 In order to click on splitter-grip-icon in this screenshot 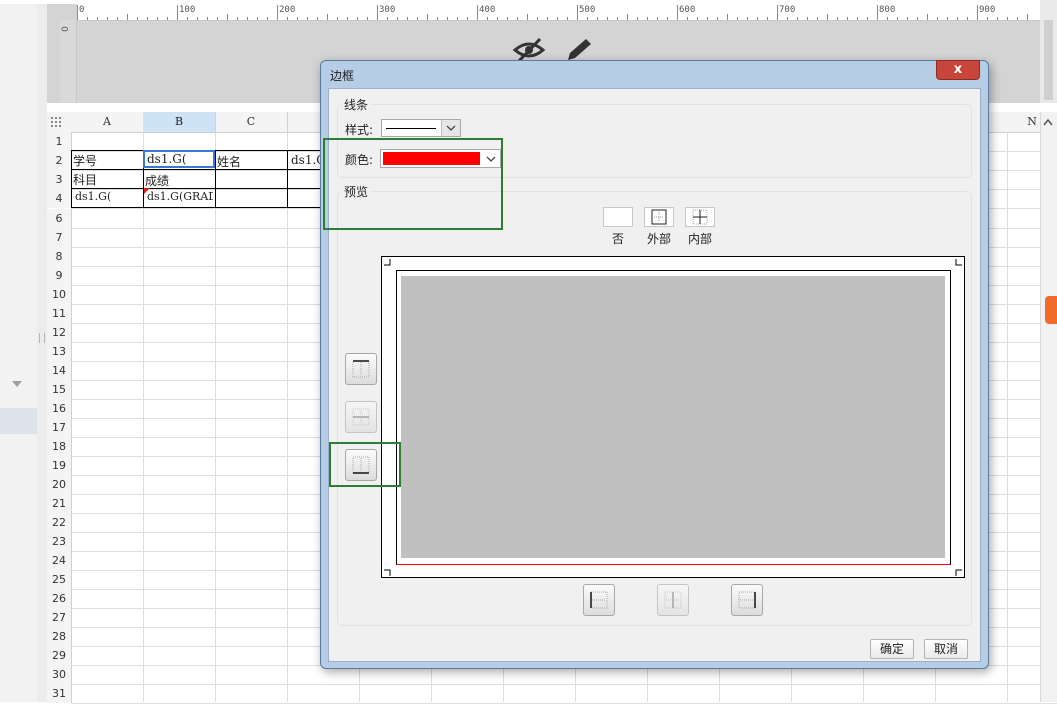, I will do `click(42, 338)`.